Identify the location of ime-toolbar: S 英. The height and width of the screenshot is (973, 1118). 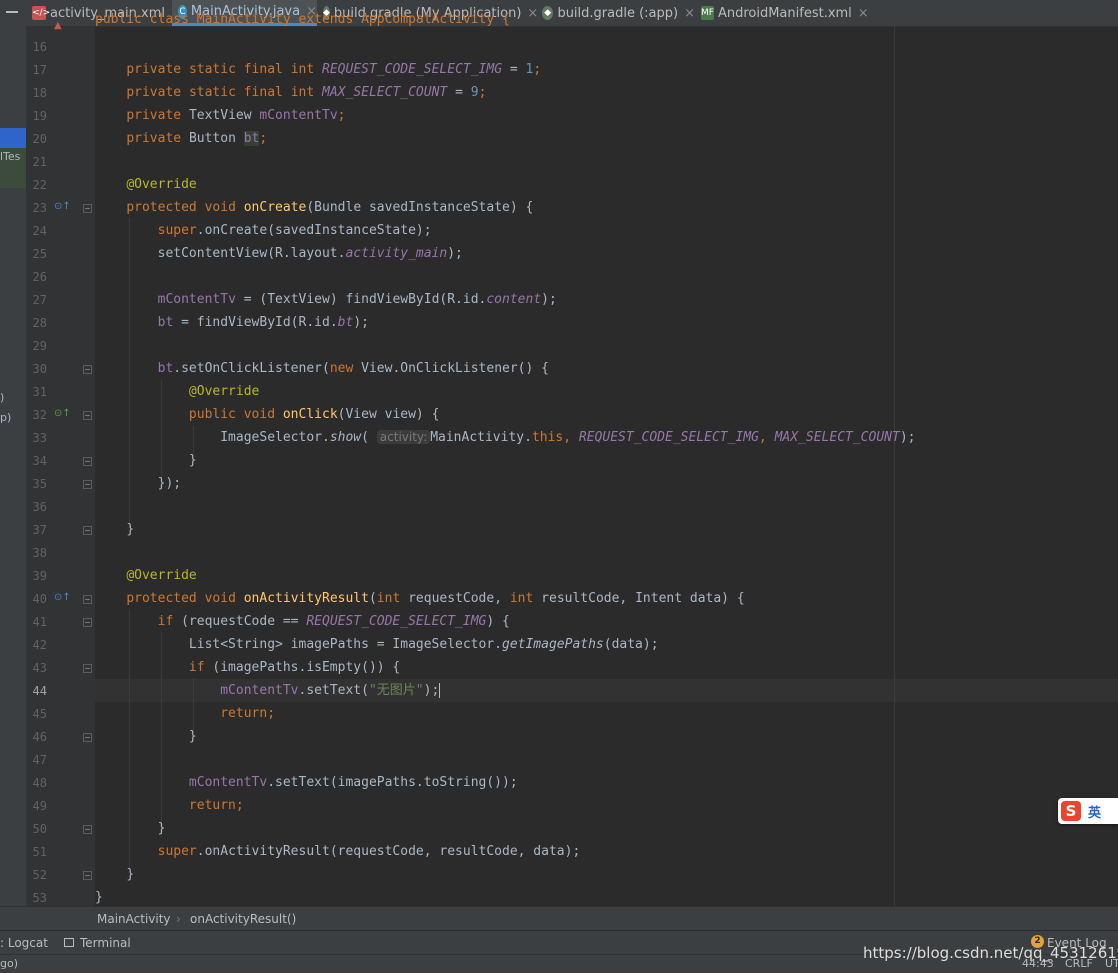
(1088, 811).